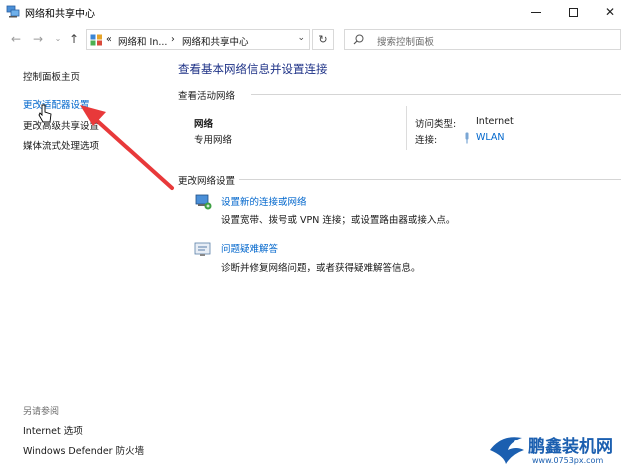 The image size is (628, 472). I want to click on up-button: ↑, so click(74, 39).